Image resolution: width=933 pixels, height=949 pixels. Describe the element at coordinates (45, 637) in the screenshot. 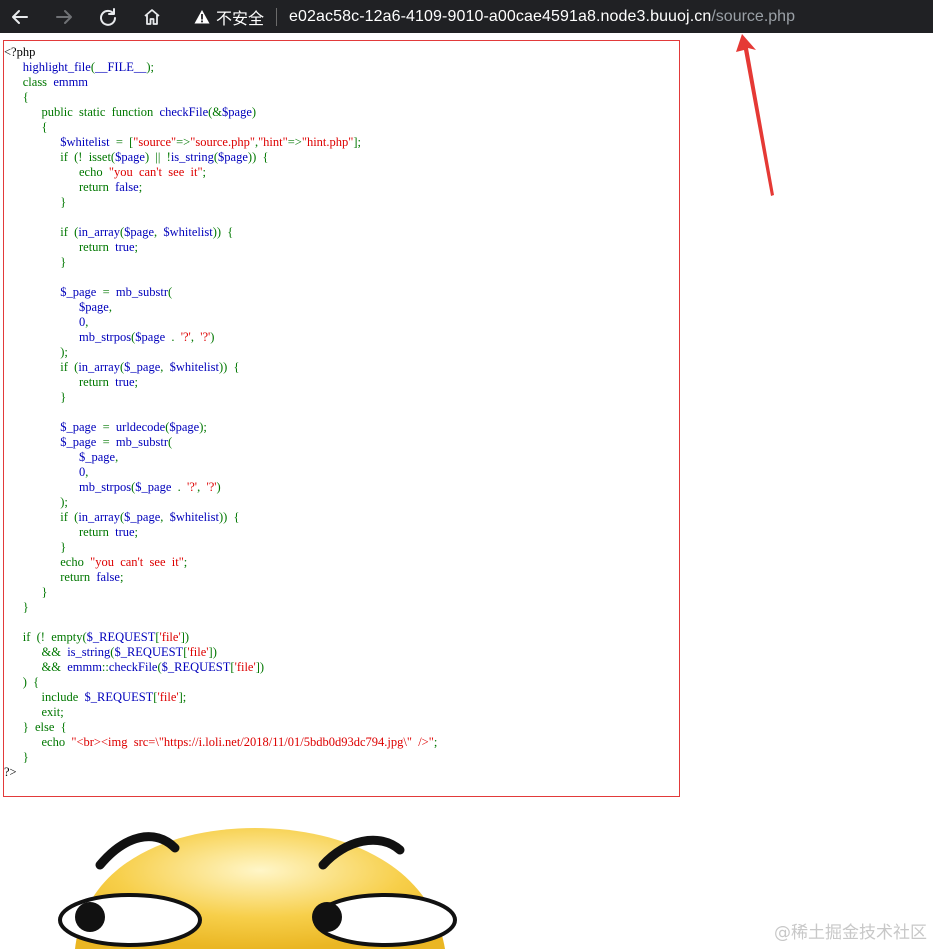

I see `code-token: if (! empty(` at that location.